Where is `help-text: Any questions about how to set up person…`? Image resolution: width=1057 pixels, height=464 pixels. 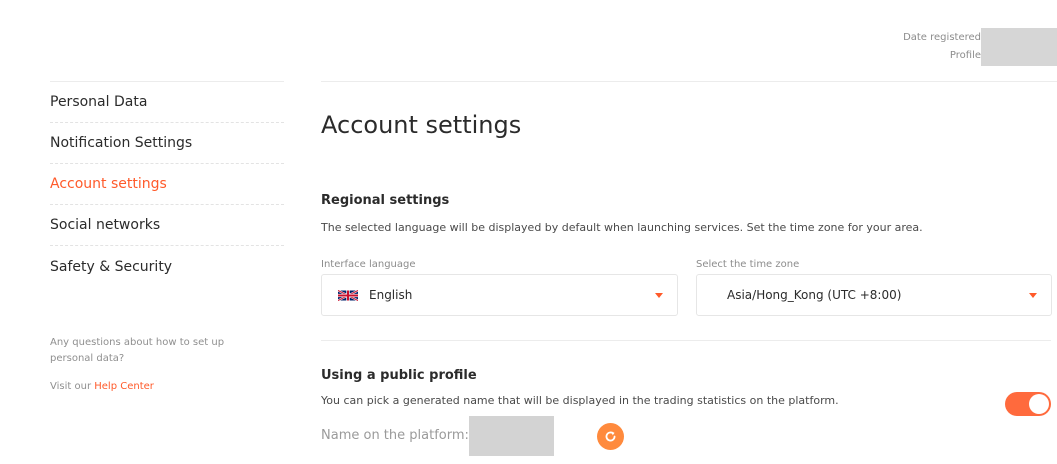 help-text: Any questions about how to set up person… is located at coordinates (137, 350).